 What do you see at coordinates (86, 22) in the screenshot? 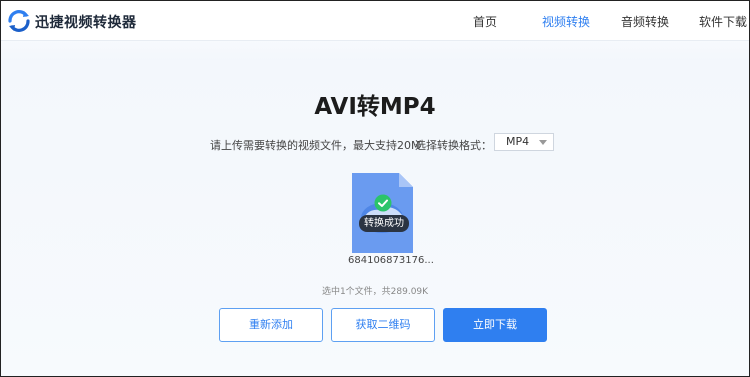
I see `brand-name: 迅捷视频转换器` at bounding box center [86, 22].